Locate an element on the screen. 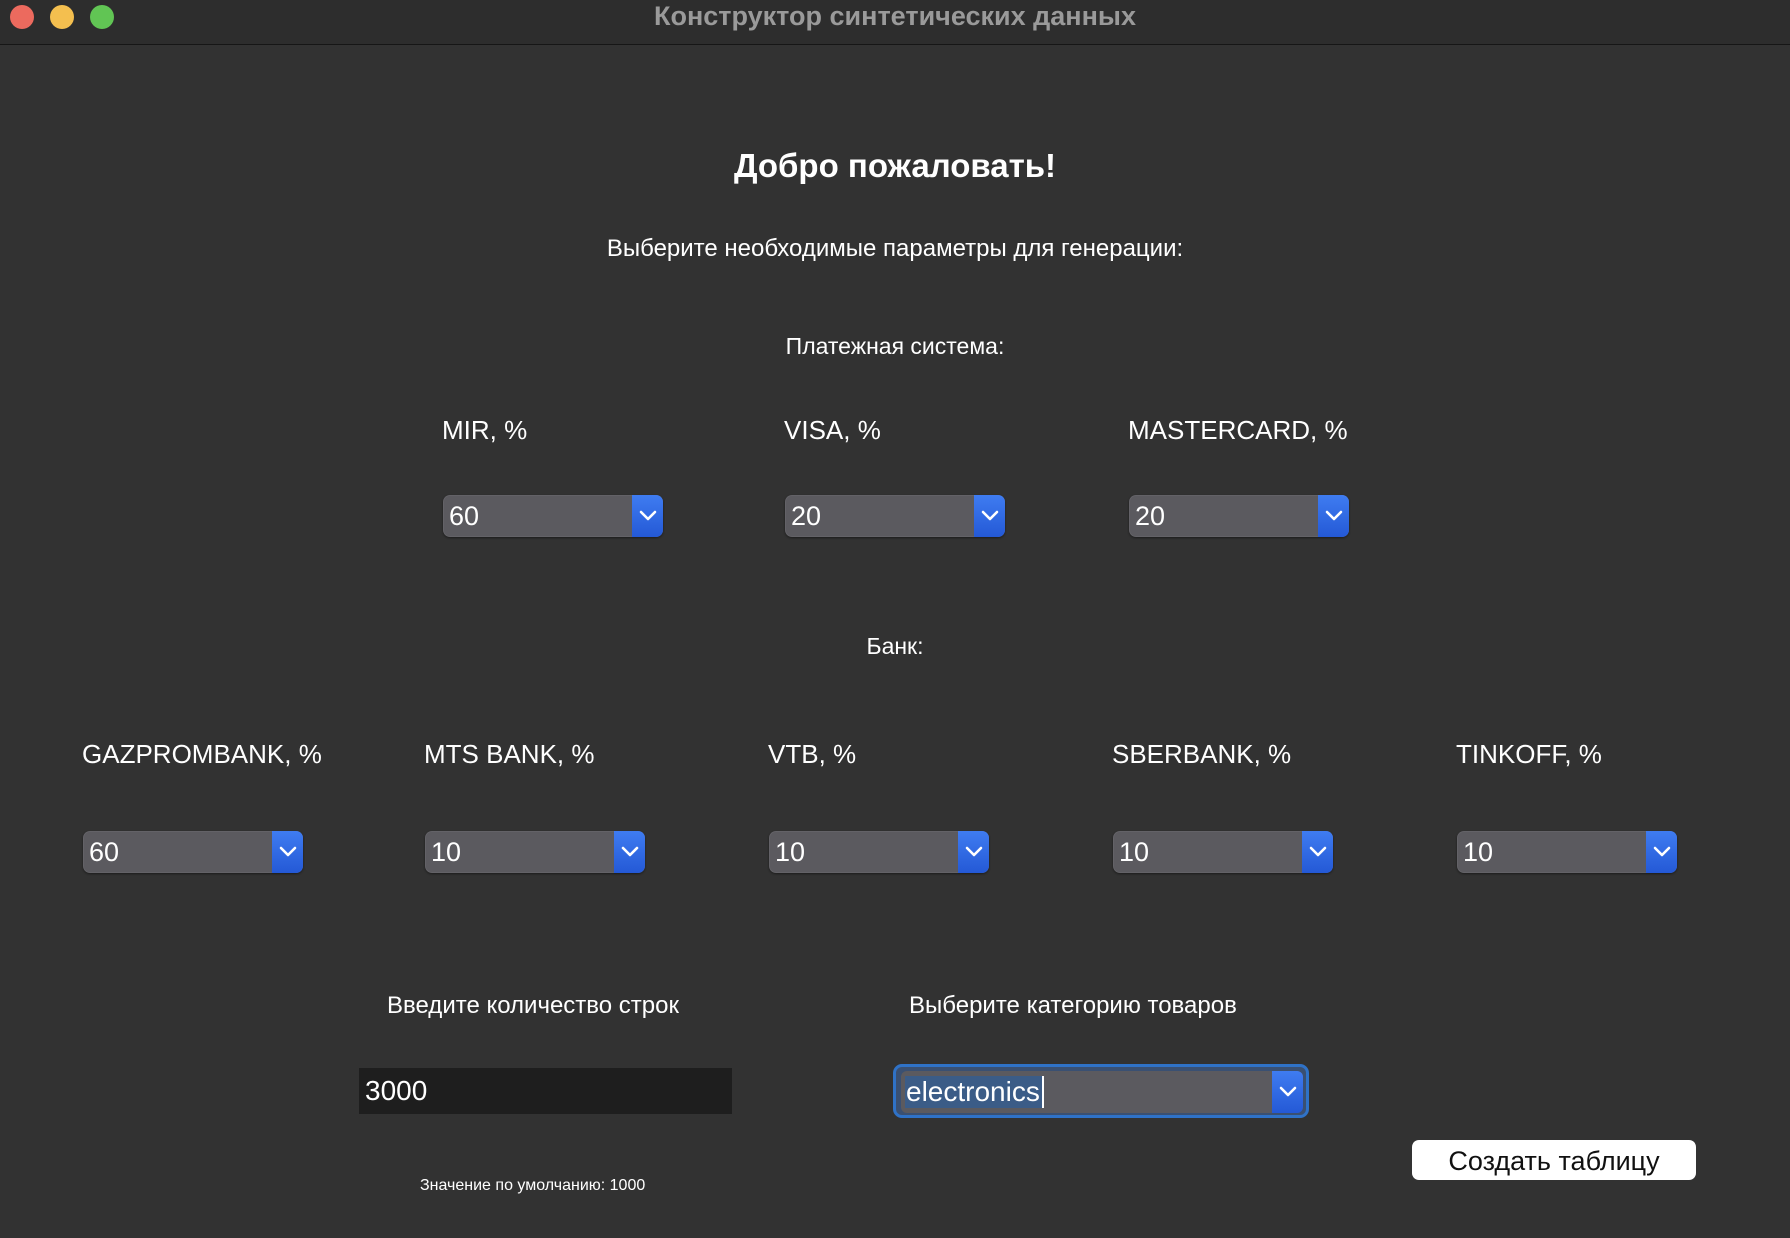 Image resolution: width=1790 pixels, height=1238 pixels. sberbank-label: SBERBANK, % is located at coordinates (1202, 754).